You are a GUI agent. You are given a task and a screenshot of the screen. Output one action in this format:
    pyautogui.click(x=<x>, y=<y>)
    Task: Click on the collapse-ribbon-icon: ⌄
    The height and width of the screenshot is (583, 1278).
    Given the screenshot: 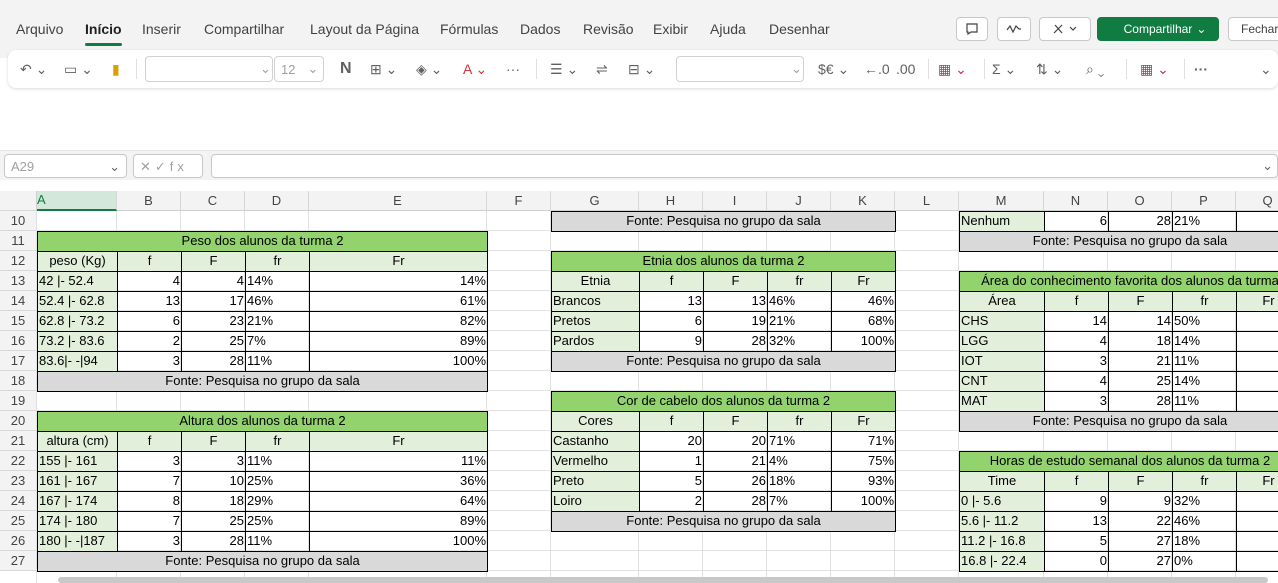 What is the action you would take?
    pyautogui.click(x=1266, y=69)
    